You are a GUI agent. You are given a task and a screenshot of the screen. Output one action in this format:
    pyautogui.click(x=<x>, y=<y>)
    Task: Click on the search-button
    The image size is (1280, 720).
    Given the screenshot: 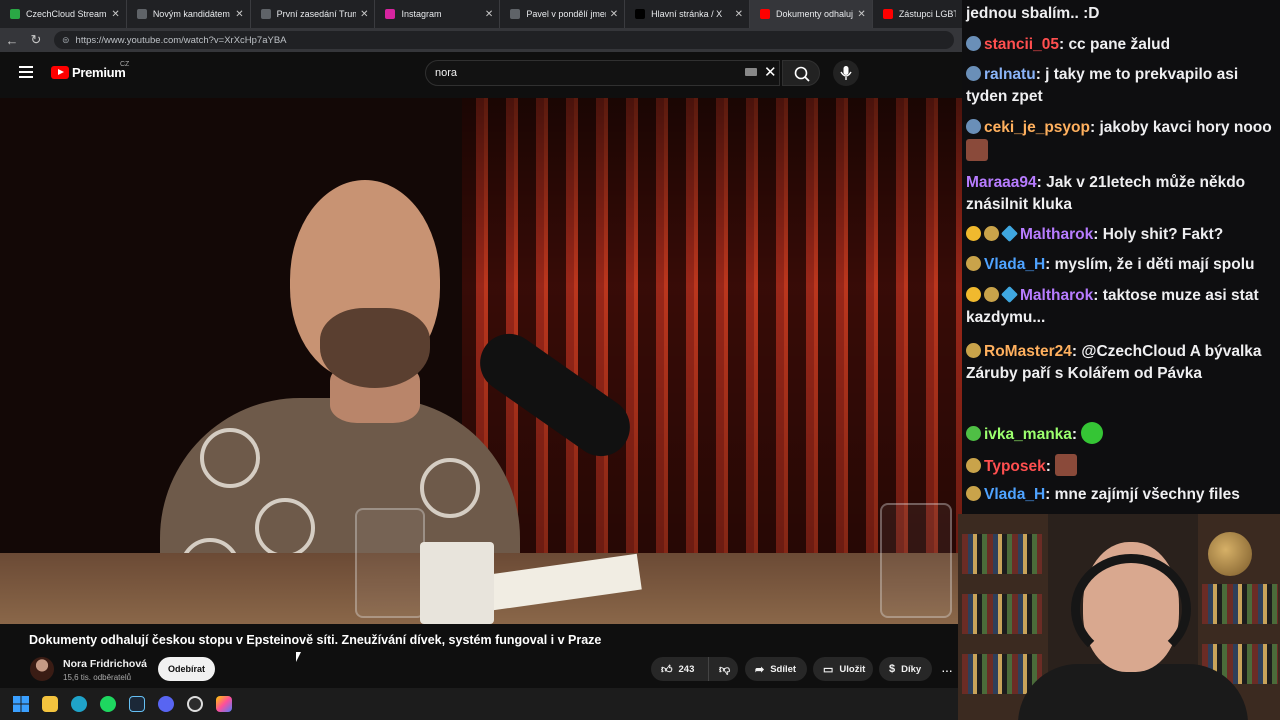 What is the action you would take?
    pyautogui.click(x=801, y=73)
    